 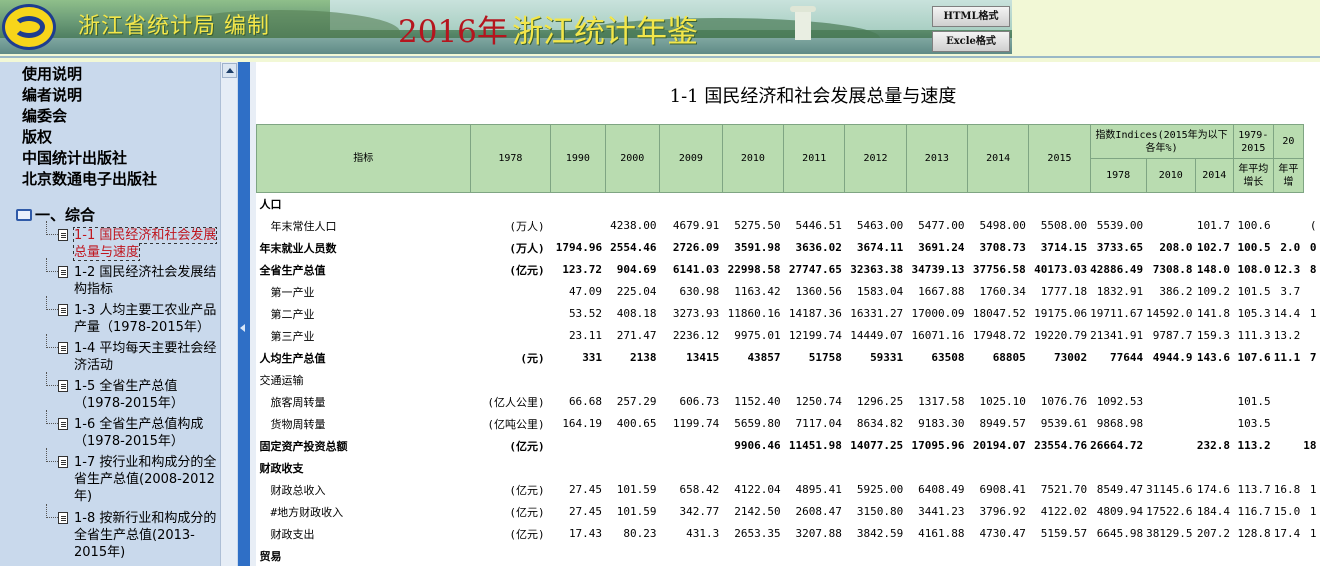 I want to click on table-cell: 11860.16, so click(x=754, y=313).